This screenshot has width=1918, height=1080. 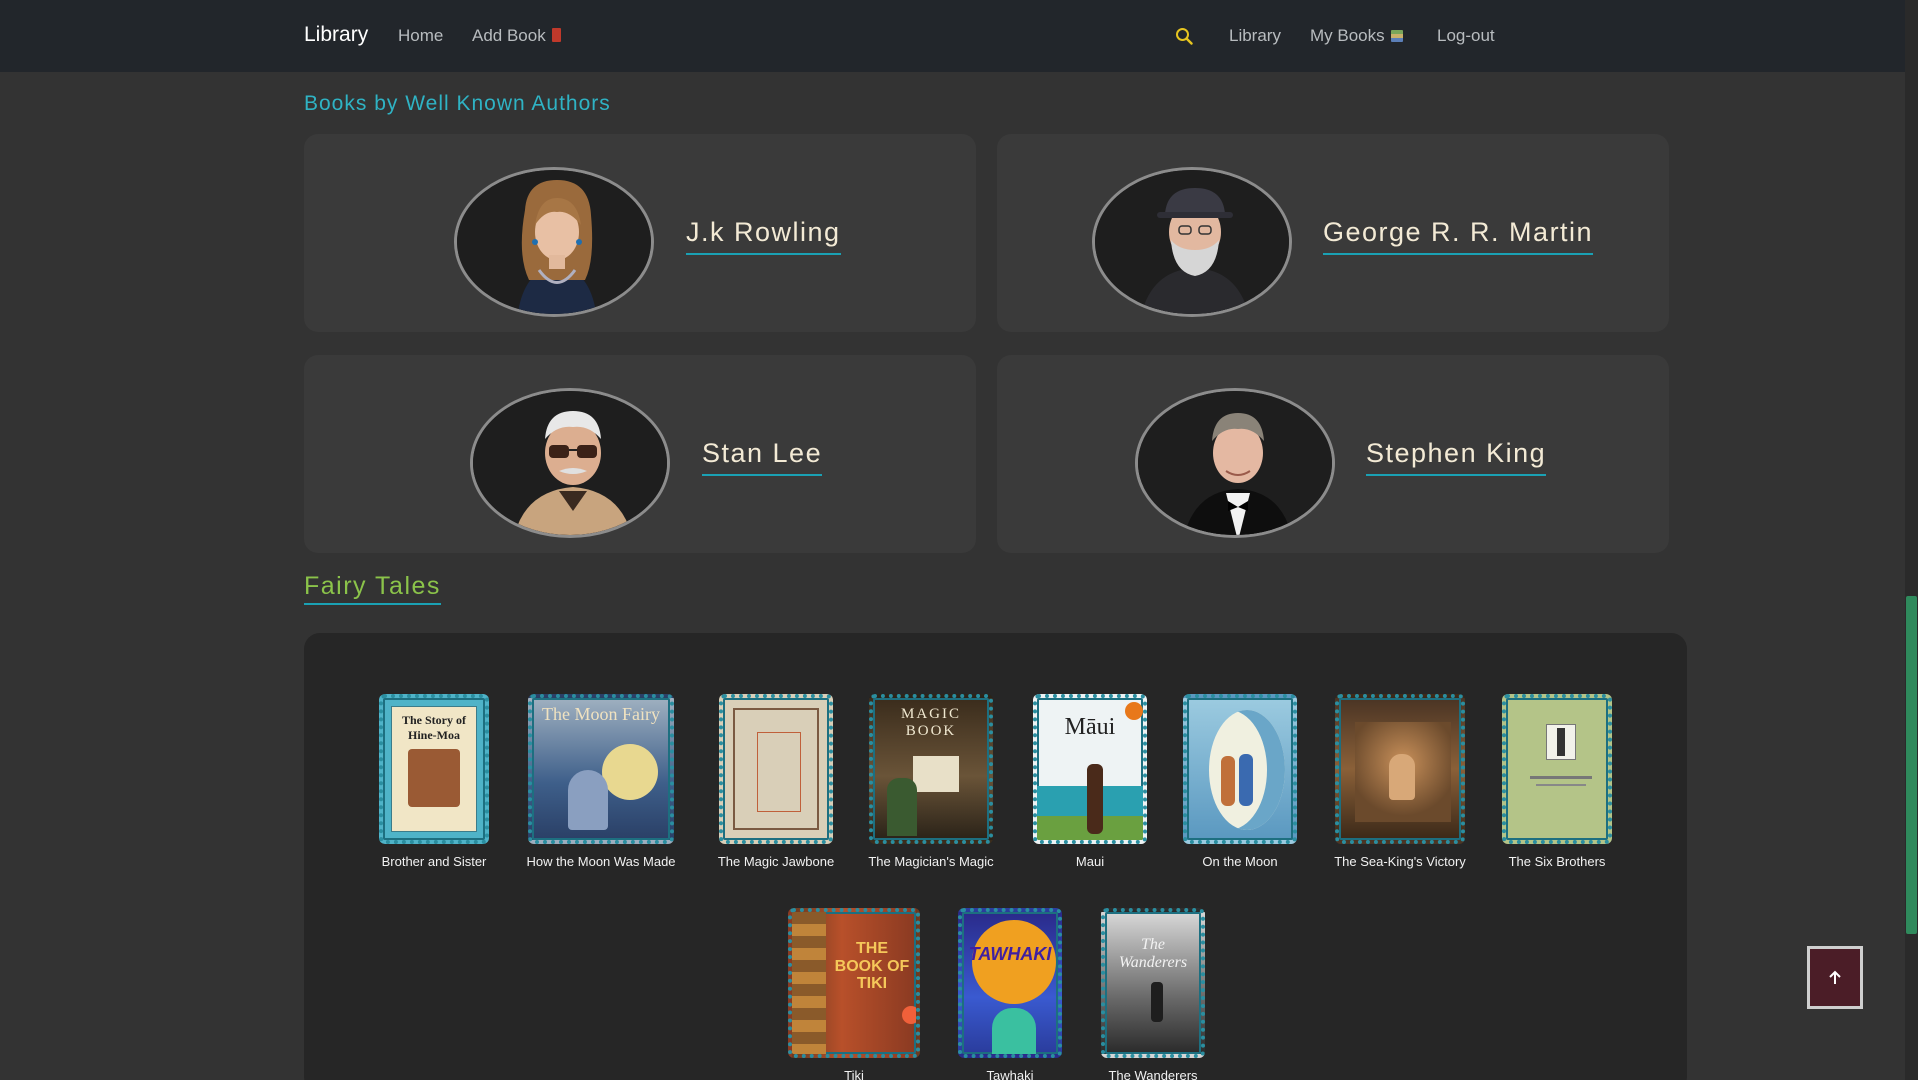 I want to click on author-card-rowling: J.k Rowling, so click(x=640, y=233).